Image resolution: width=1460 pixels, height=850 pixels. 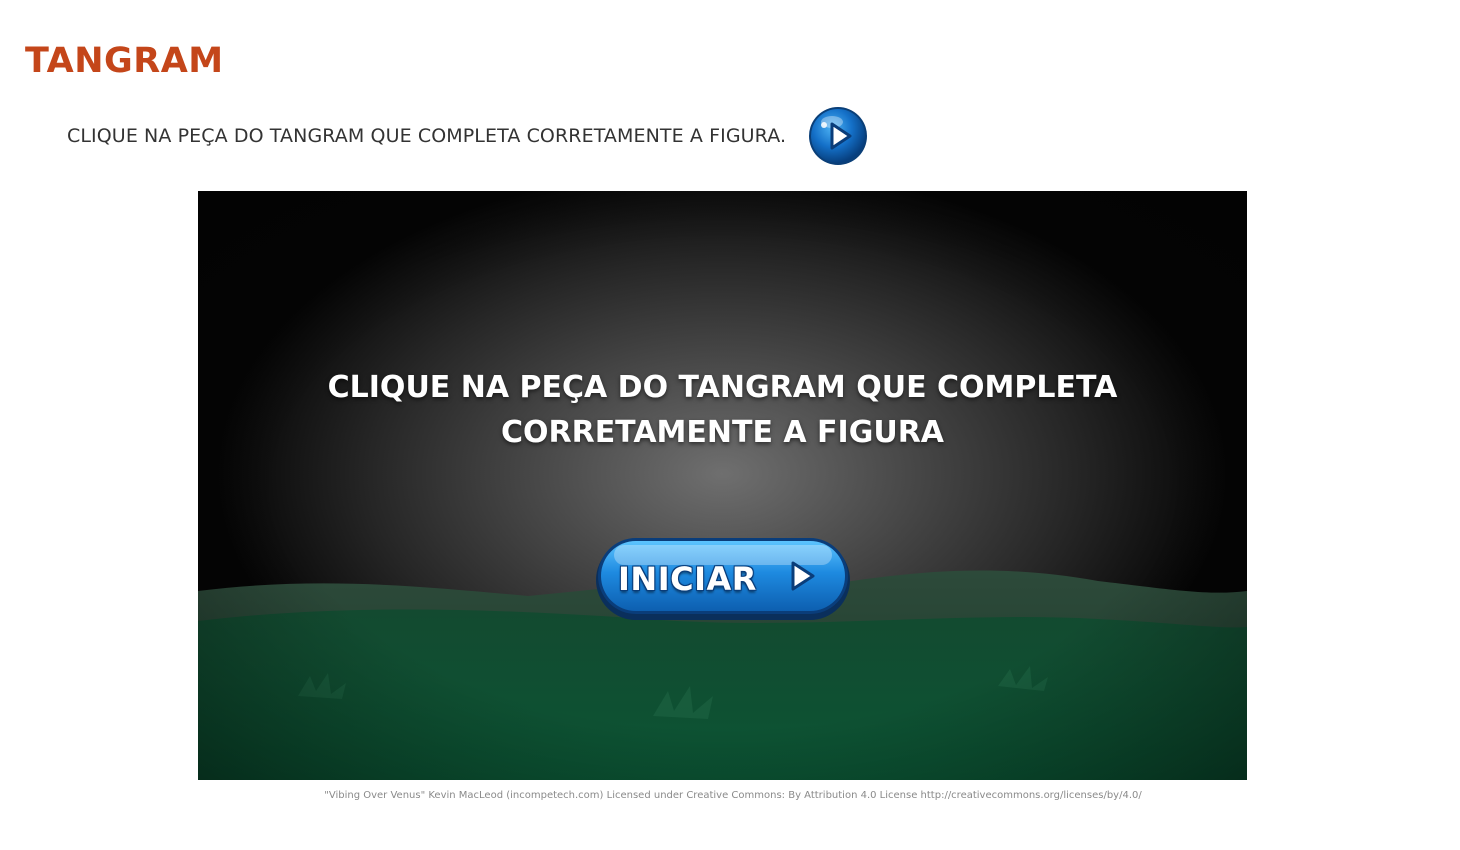 I want to click on audio-play-button, so click(x=838, y=136).